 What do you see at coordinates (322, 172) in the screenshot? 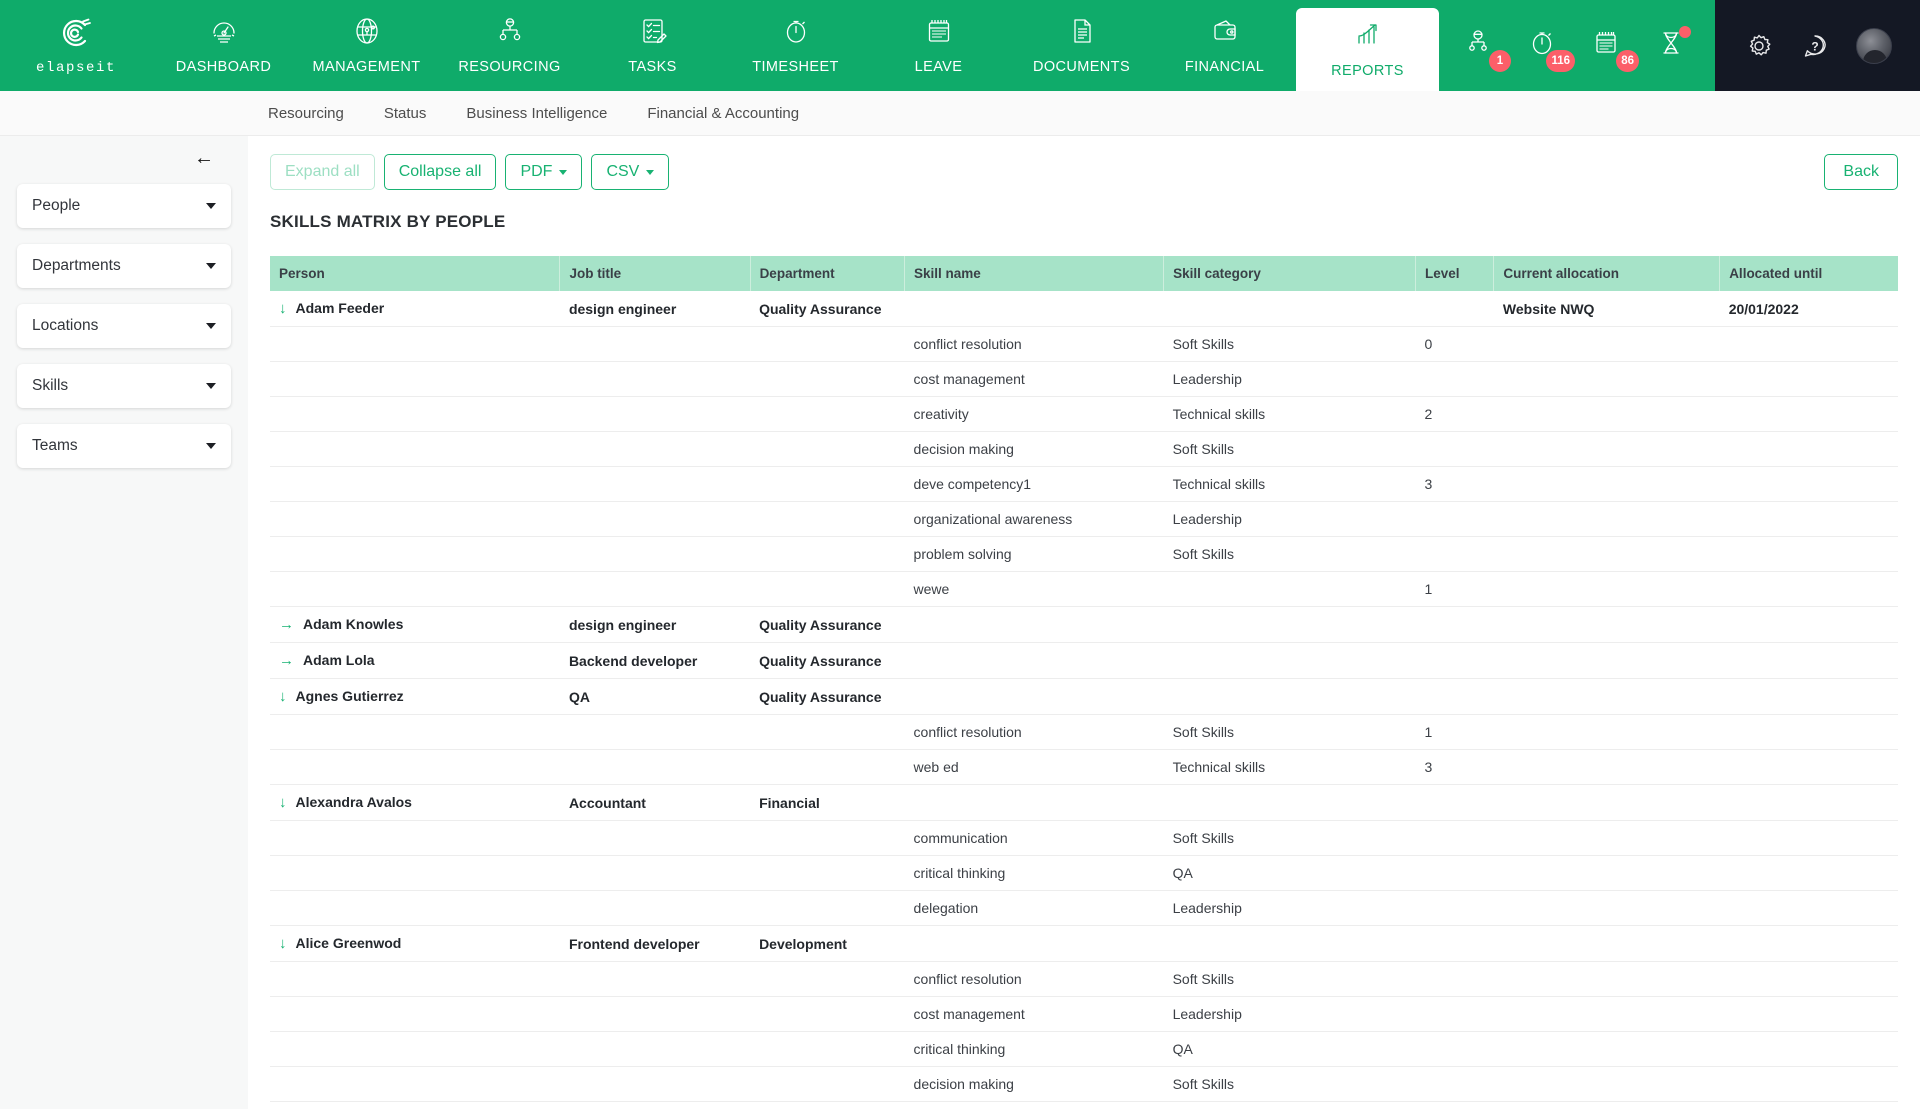
I see `expand-all-button: Expand all` at bounding box center [322, 172].